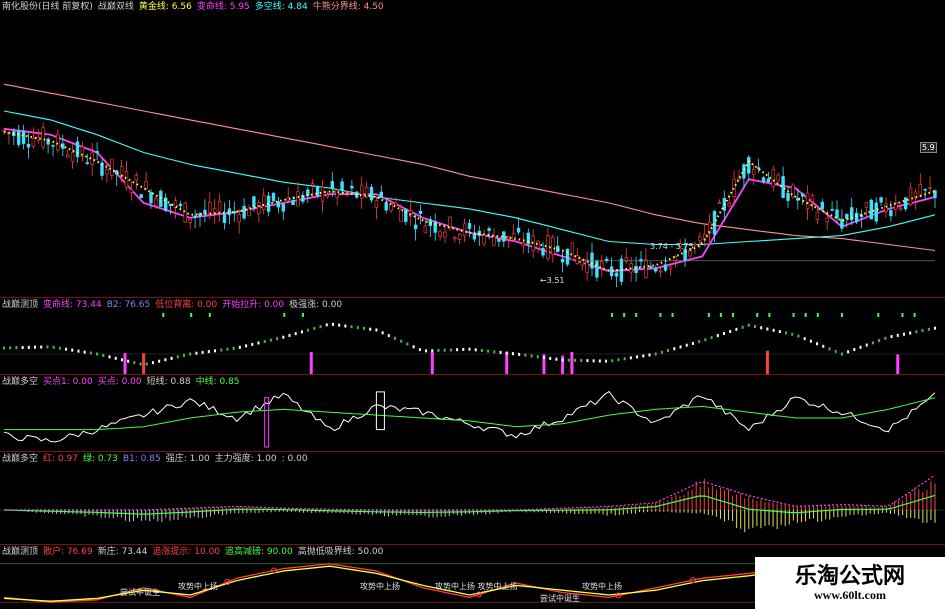 Image resolution: width=945 pixels, height=609 pixels. I want to click on long-short-chart, so click(472, 413).